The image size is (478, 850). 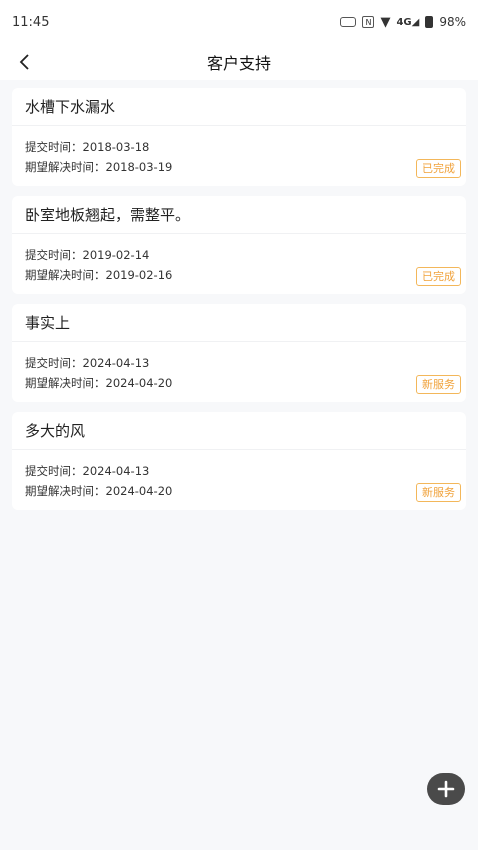 I want to click on add-ticket-button, so click(x=446, y=789).